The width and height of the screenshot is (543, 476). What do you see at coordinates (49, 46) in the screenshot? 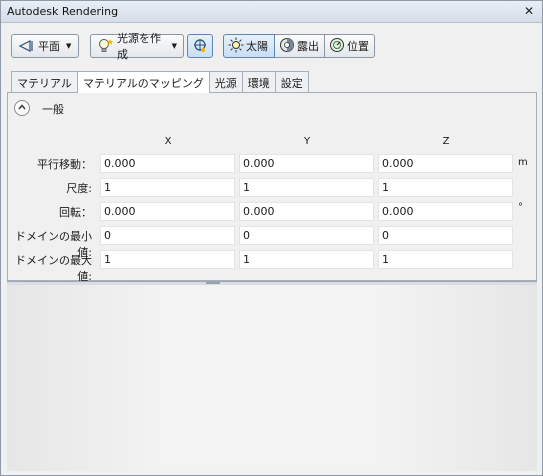
I see `plane-label: 平面` at bounding box center [49, 46].